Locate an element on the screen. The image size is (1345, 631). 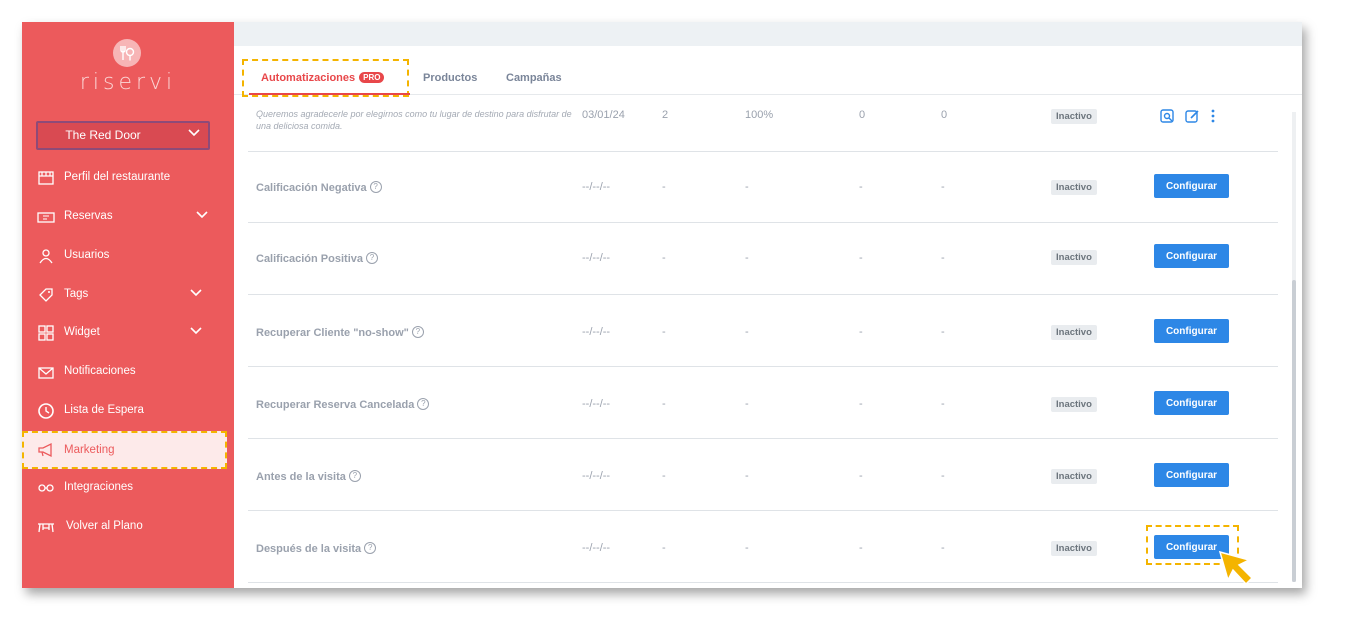
user-icon is located at coordinates (46, 256).